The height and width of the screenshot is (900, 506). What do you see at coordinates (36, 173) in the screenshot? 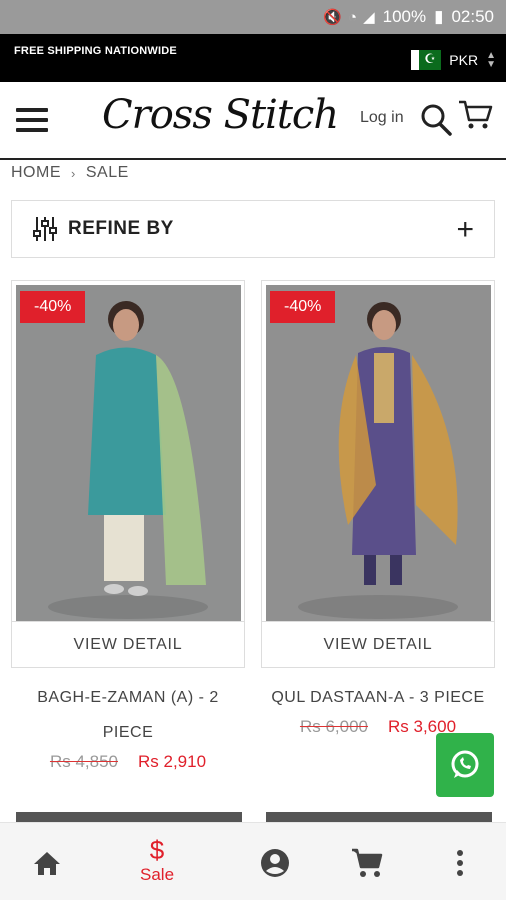
I see `breadcrumb-home: HOME` at bounding box center [36, 173].